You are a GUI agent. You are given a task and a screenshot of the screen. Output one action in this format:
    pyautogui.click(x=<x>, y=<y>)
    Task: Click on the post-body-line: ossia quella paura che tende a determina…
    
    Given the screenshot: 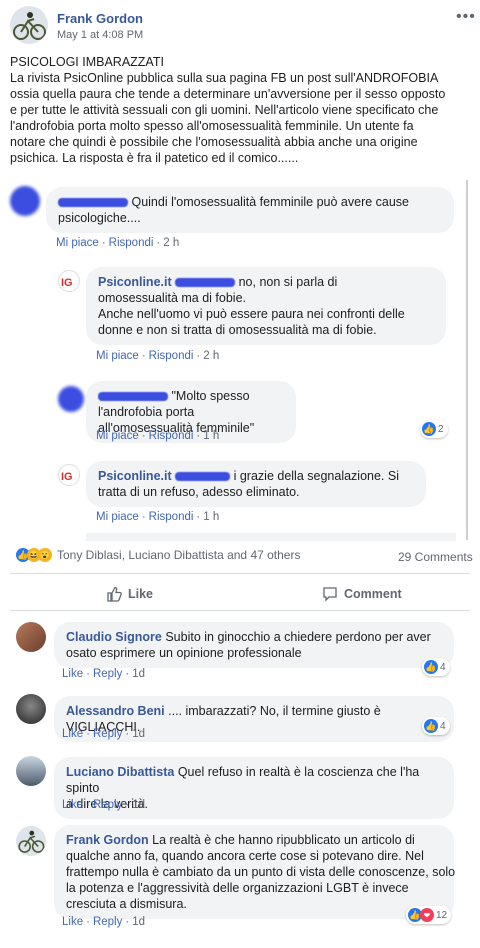 What is the action you would take?
    pyautogui.click(x=228, y=94)
    